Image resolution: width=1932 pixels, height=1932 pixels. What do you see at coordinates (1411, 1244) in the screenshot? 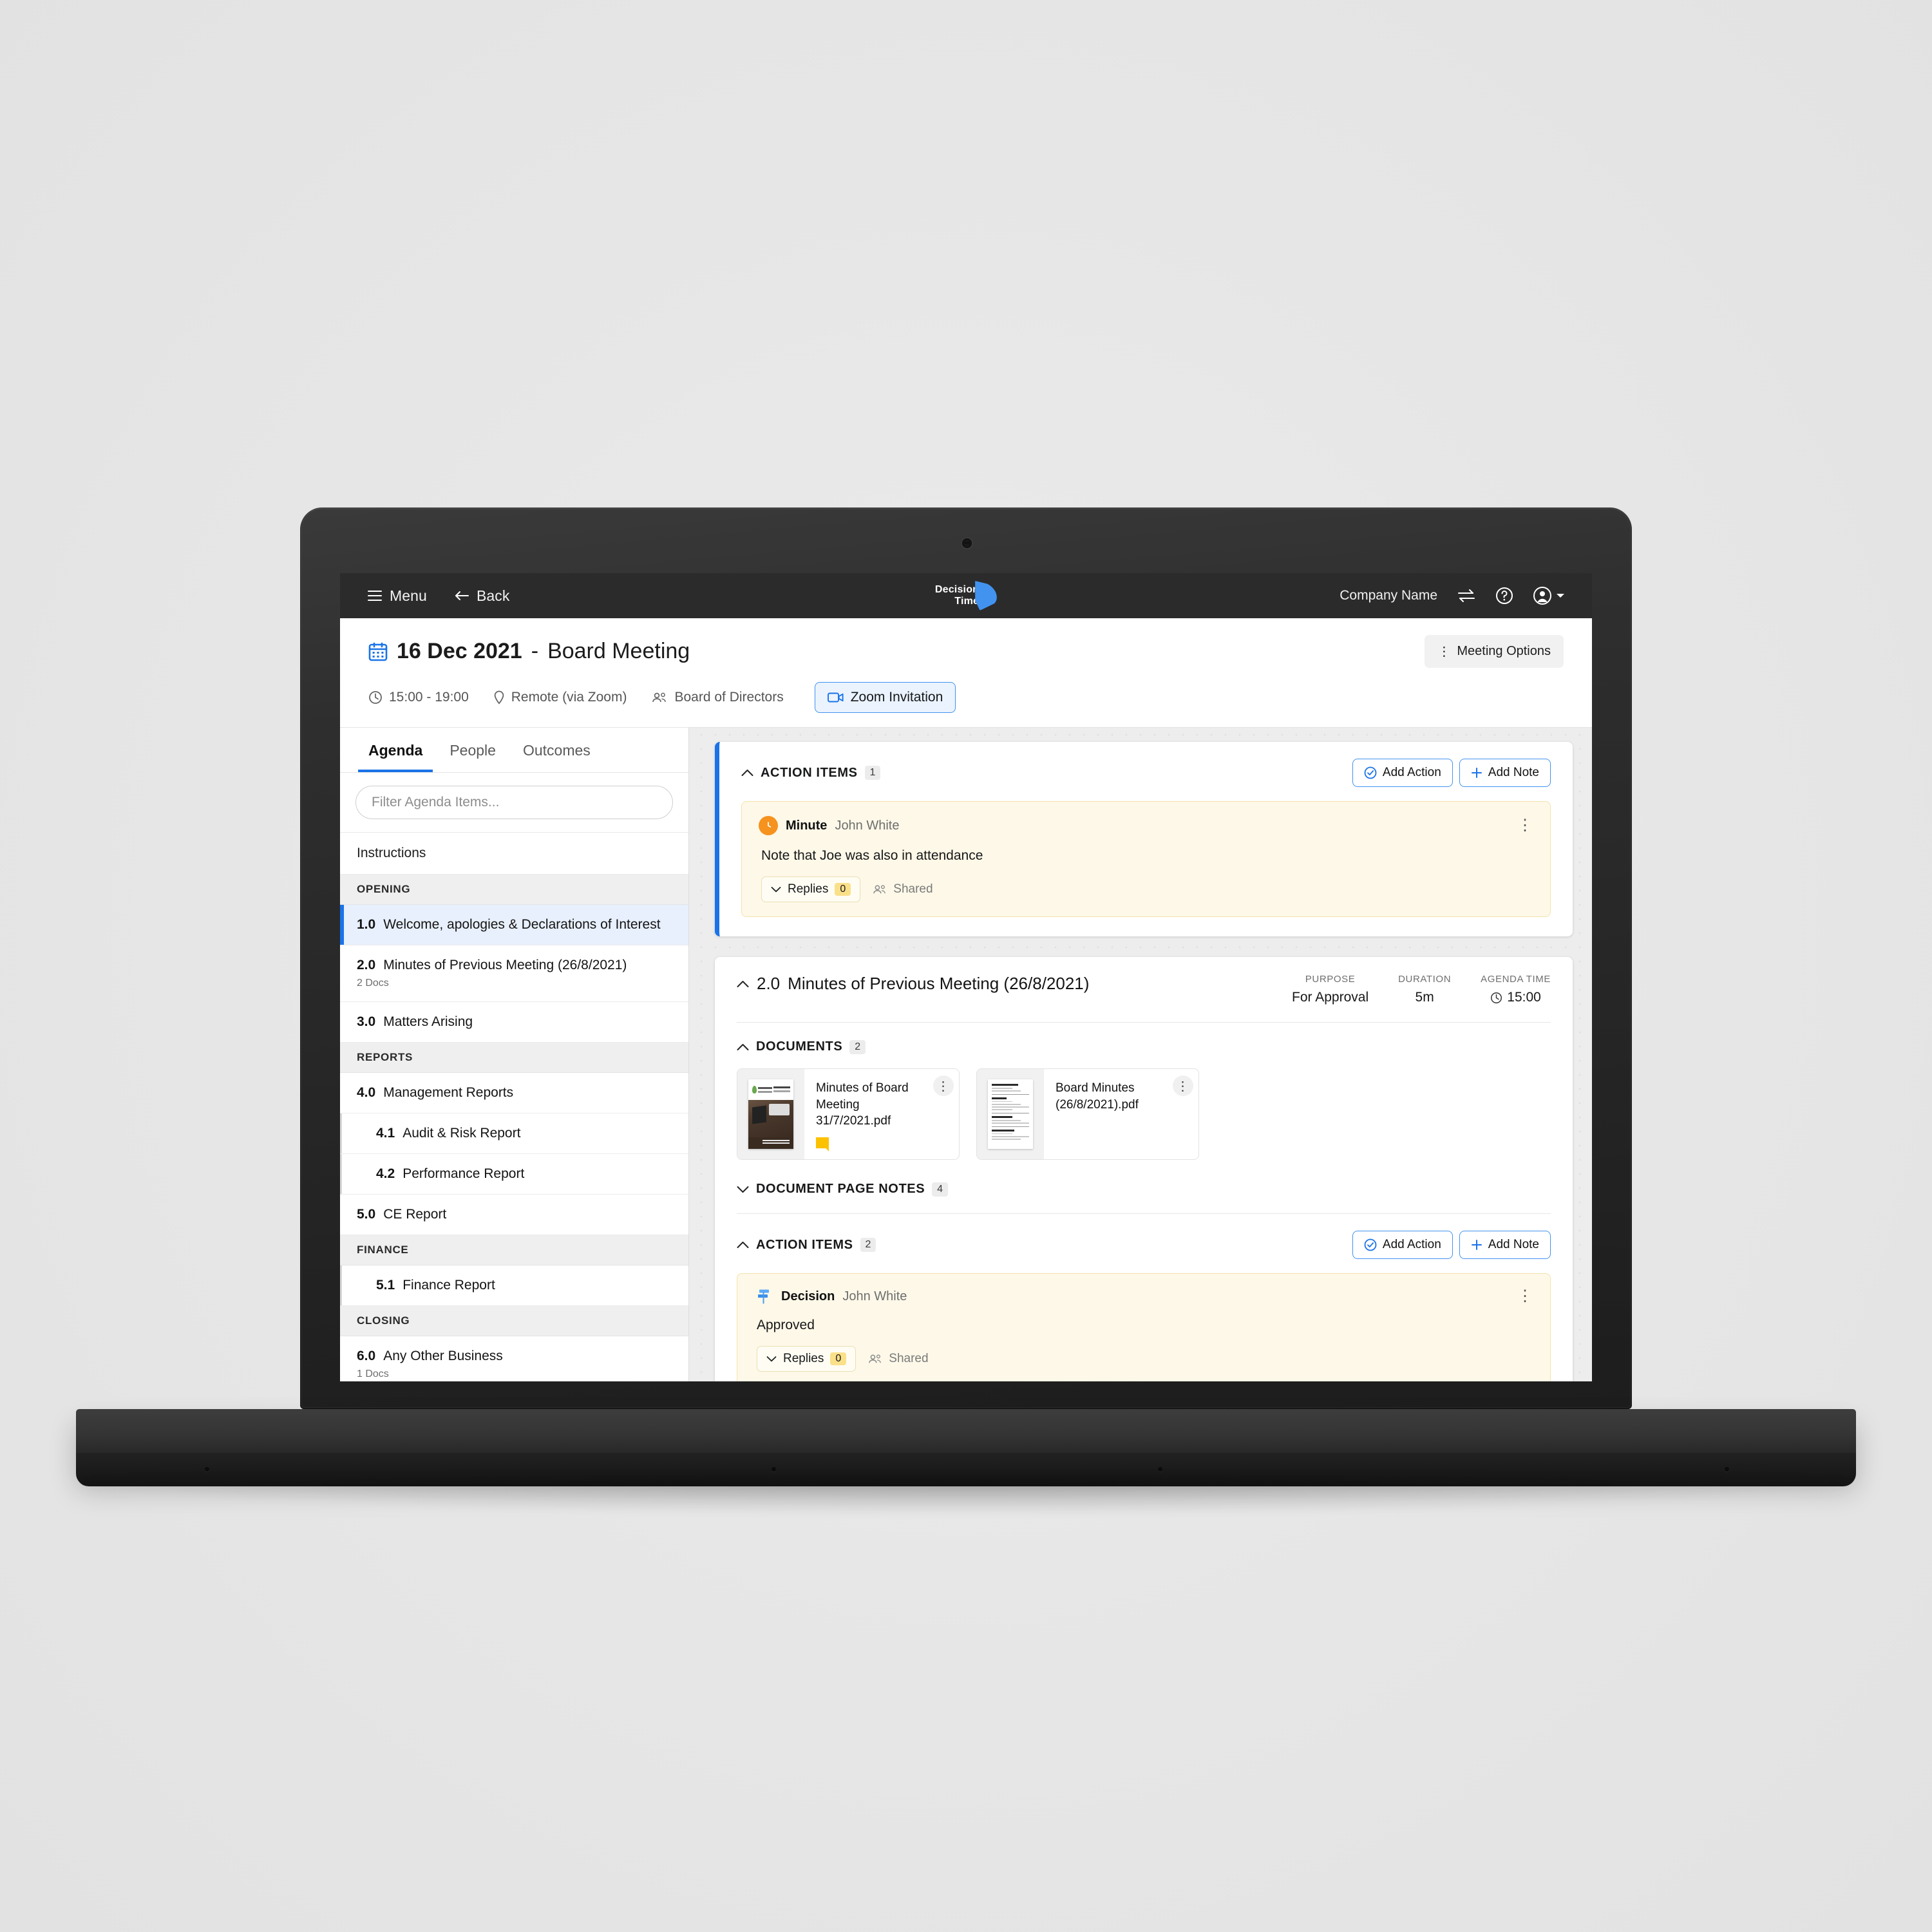
I see `add-action-label: Add Action` at bounding box center [1411, 1244].